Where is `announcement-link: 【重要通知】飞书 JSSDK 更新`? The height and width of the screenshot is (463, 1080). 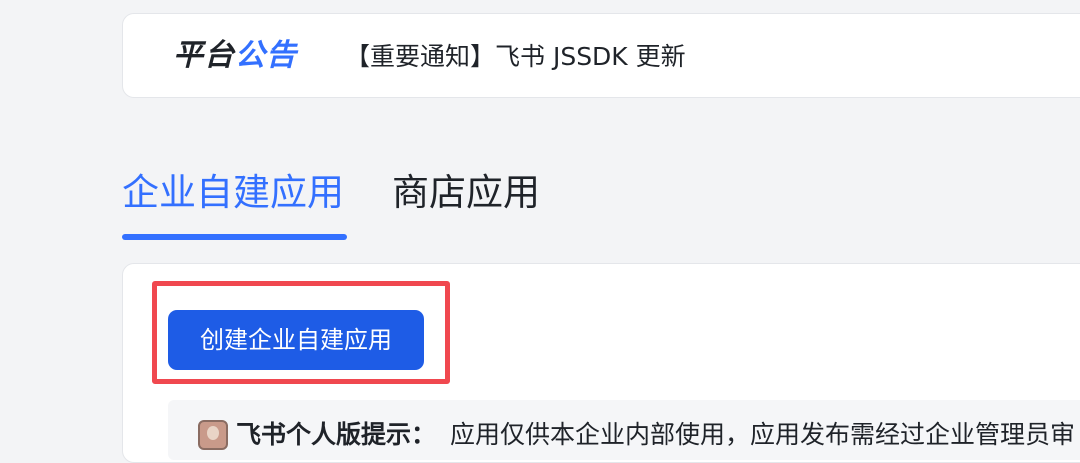 announcement-link: 【重要通知】飞书 JSSDK 更新 is located at coordinates (515, 57).